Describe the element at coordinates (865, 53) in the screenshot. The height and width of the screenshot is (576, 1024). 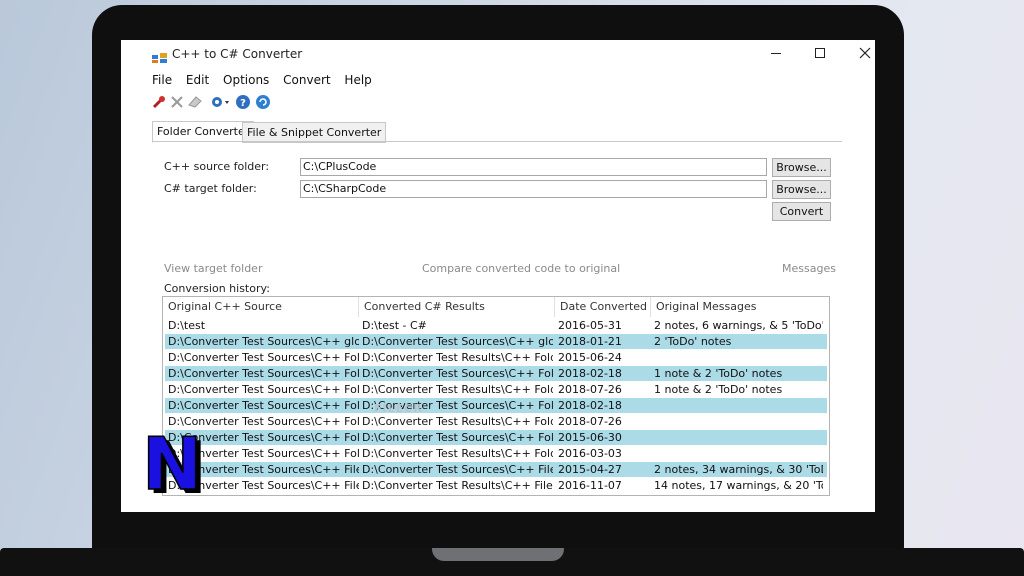
I see `close-icon` at that location.